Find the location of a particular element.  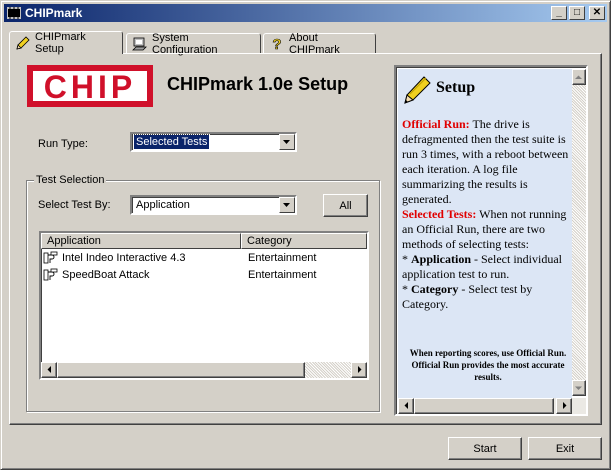

scroll-up-button is located at coordinates (579, 77).